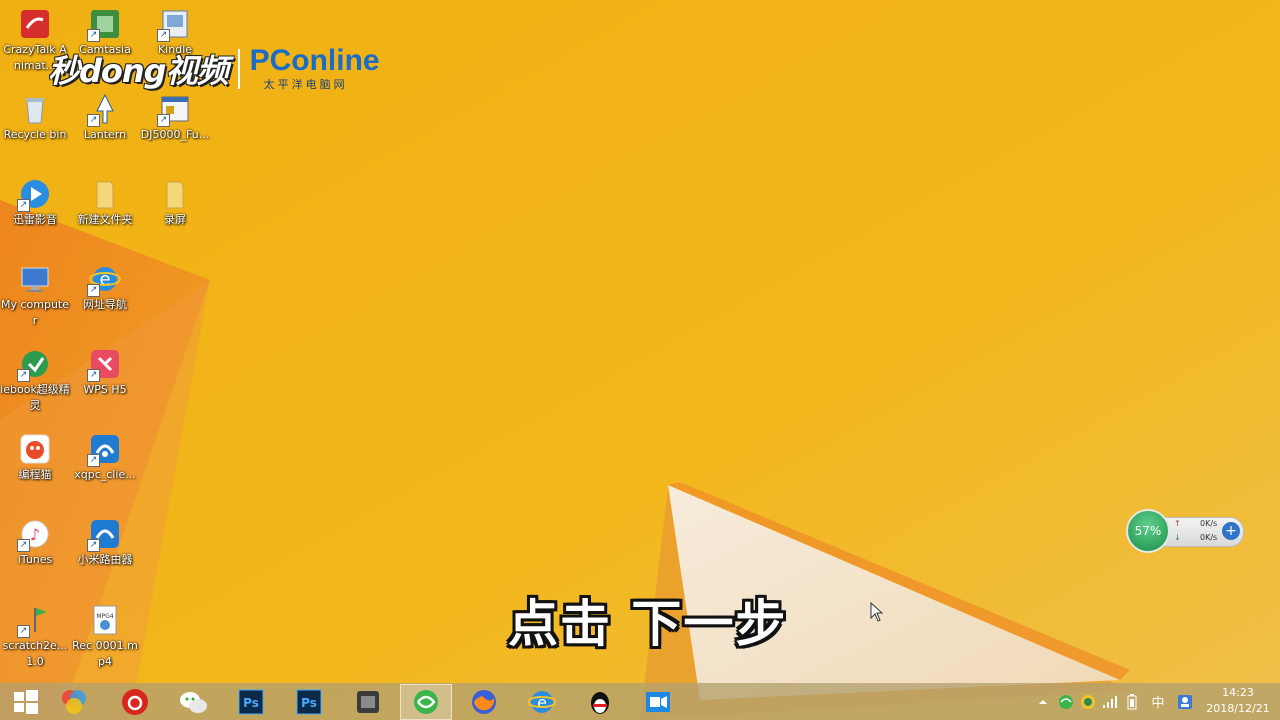 The height and width of the screenshot is (720, 1280). What do you see at coordinates (314, 60) in the screenshot?
I see `watermark-brand-en: PConline` at bounding box center [314, 60].